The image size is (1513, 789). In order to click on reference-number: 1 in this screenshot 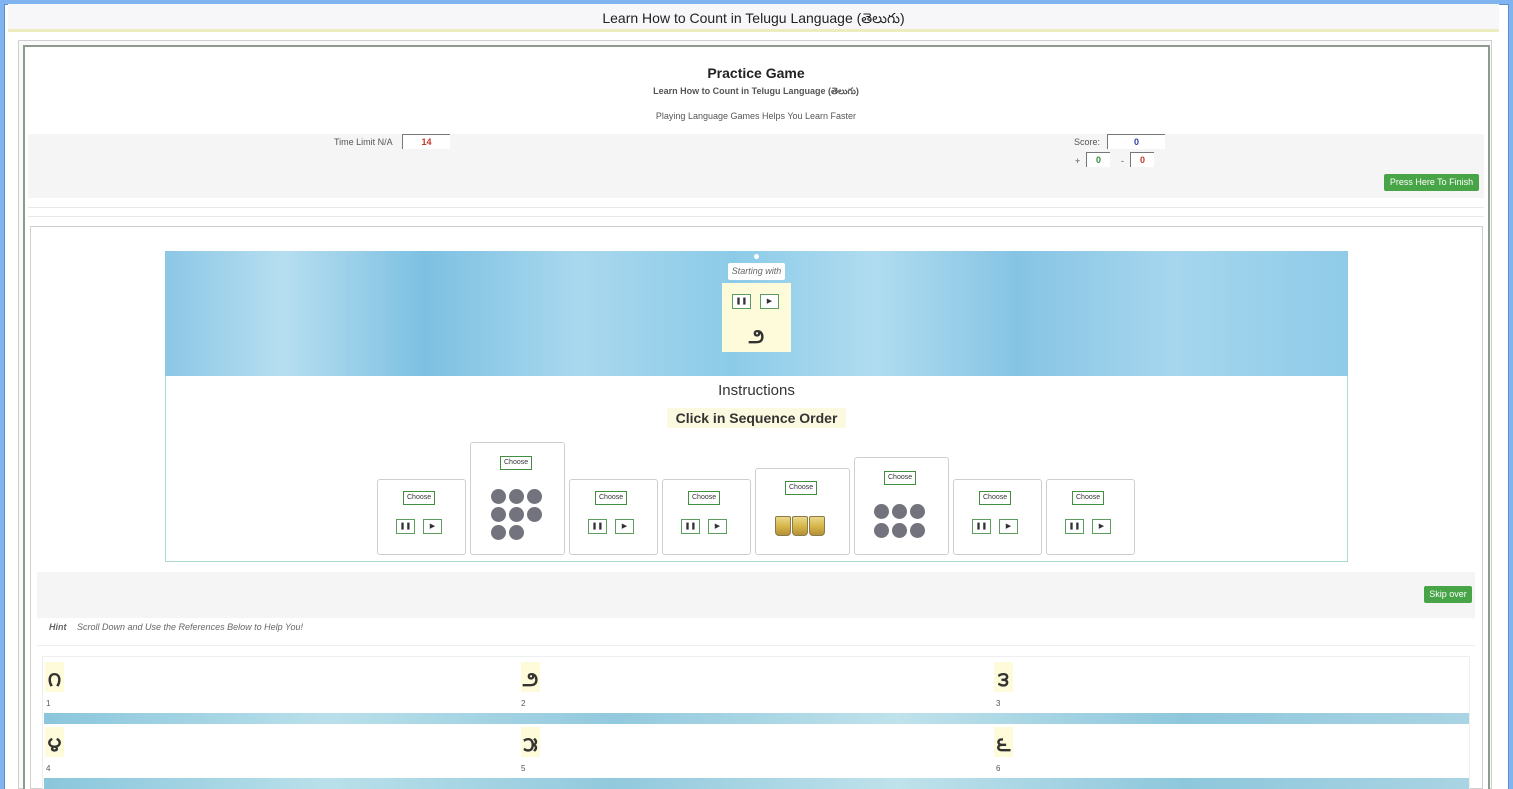, I will do `click(48, 703)`.